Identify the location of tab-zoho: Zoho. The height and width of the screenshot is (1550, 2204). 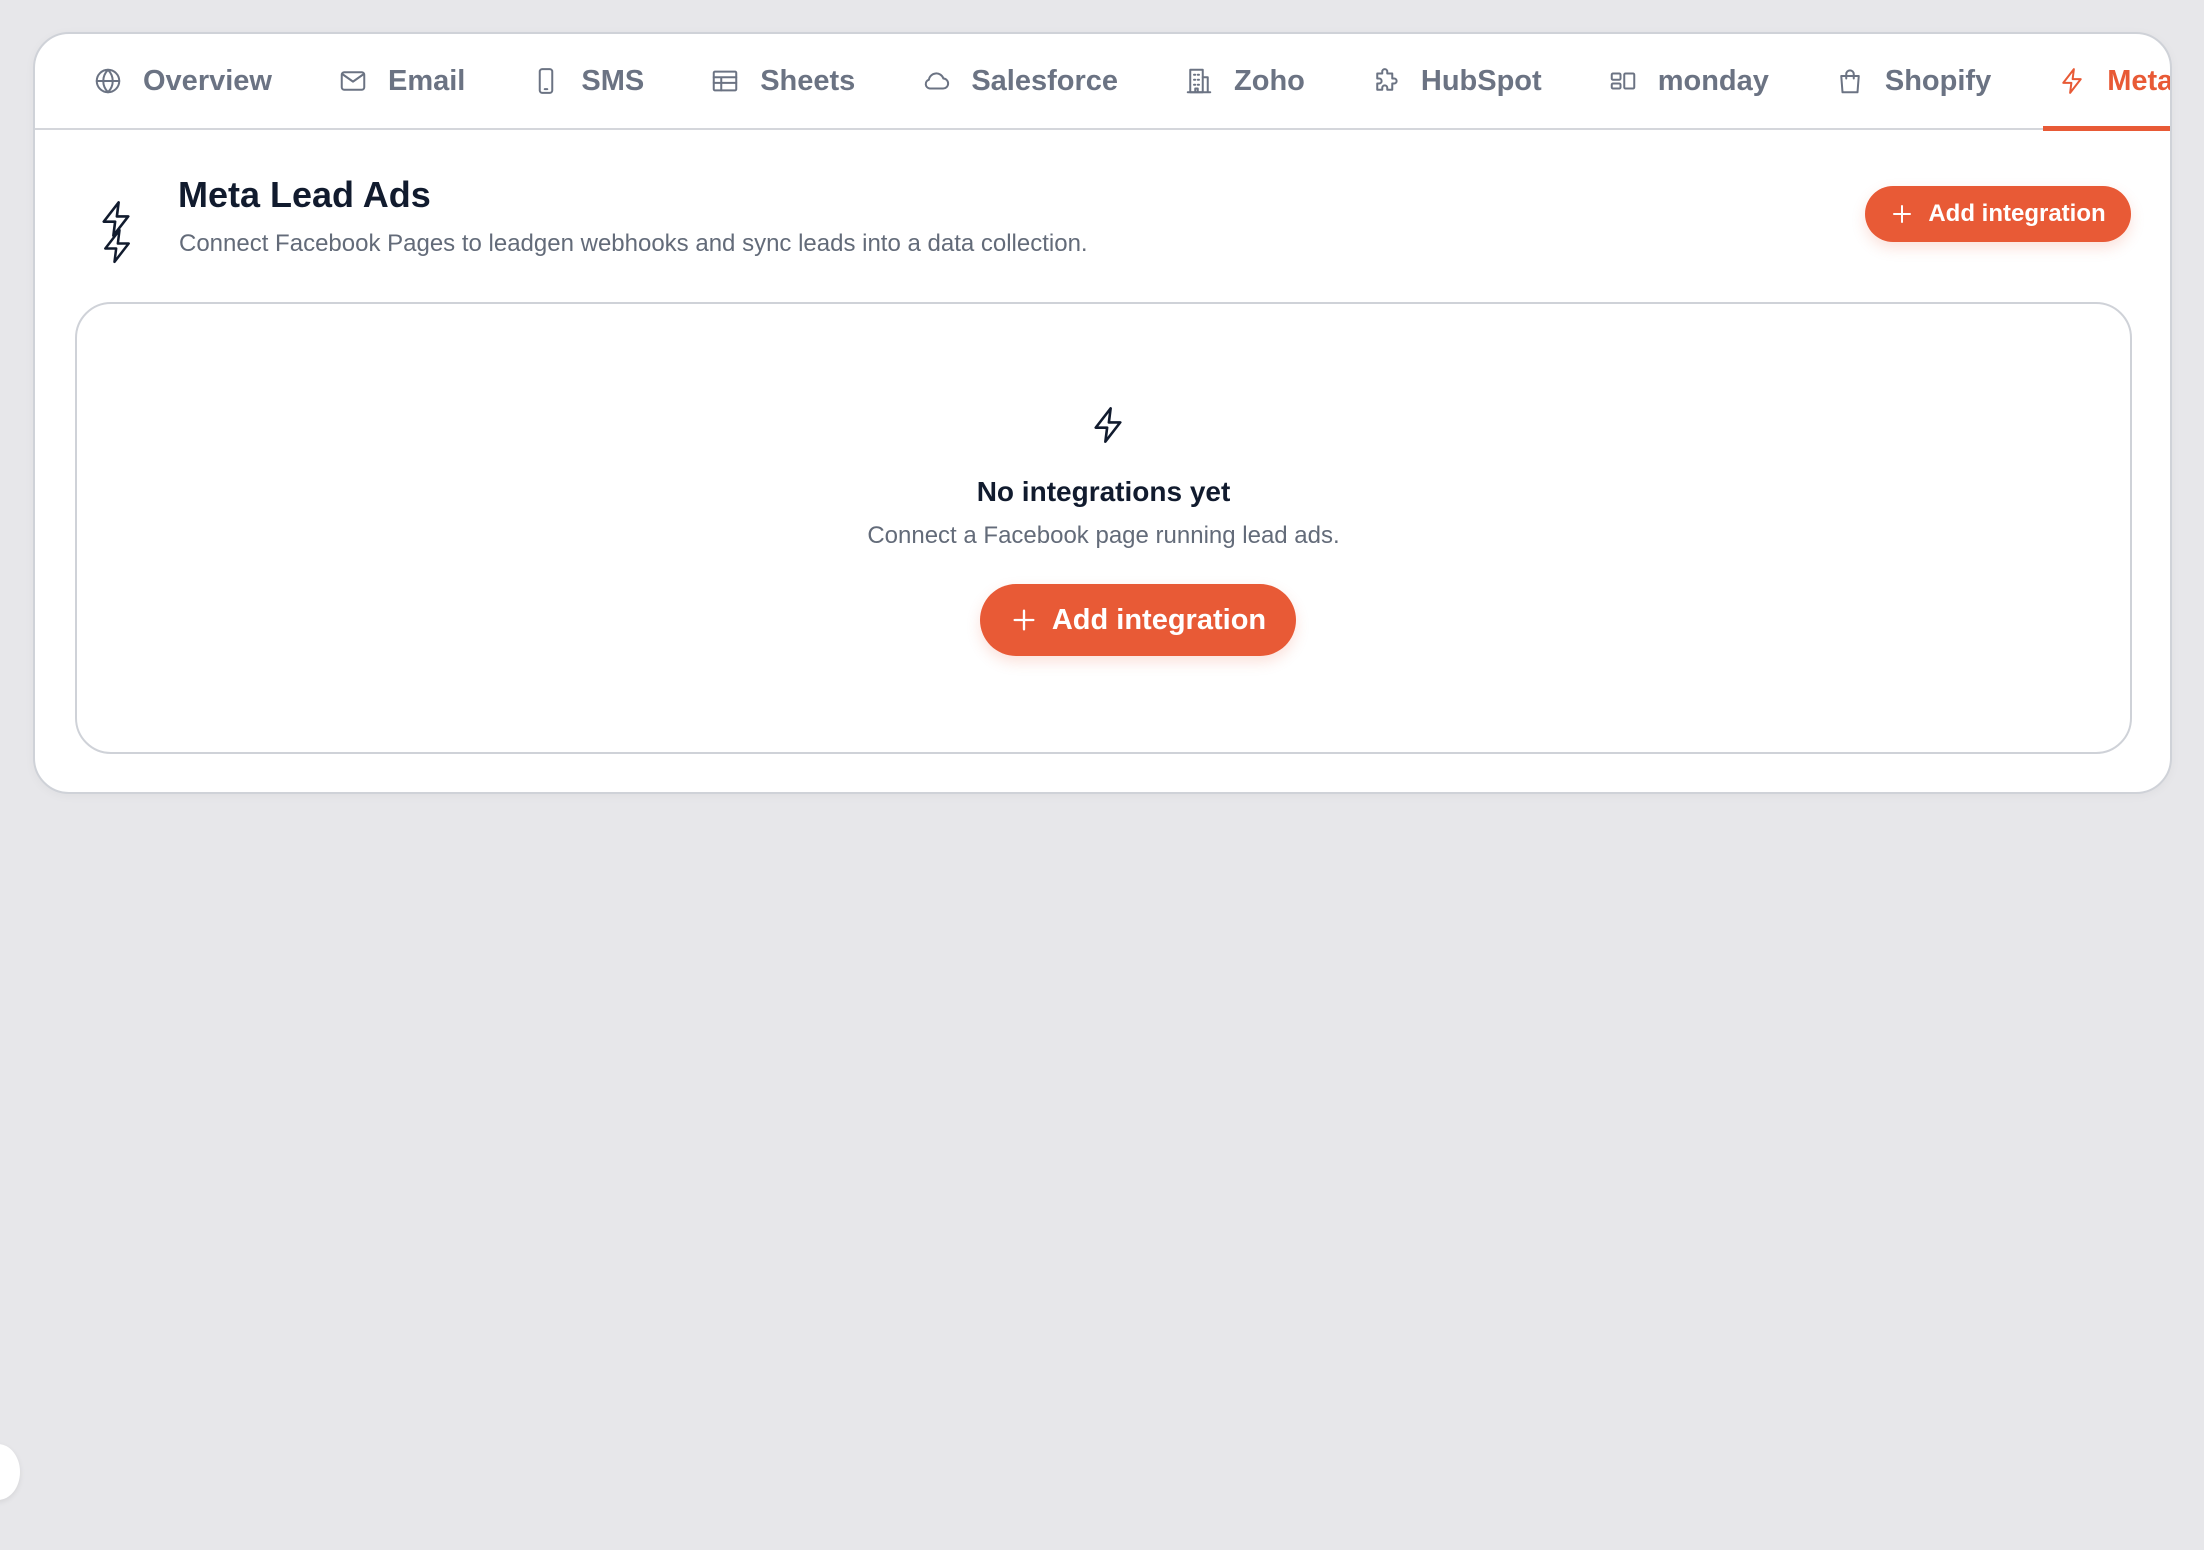
(1244, 81).